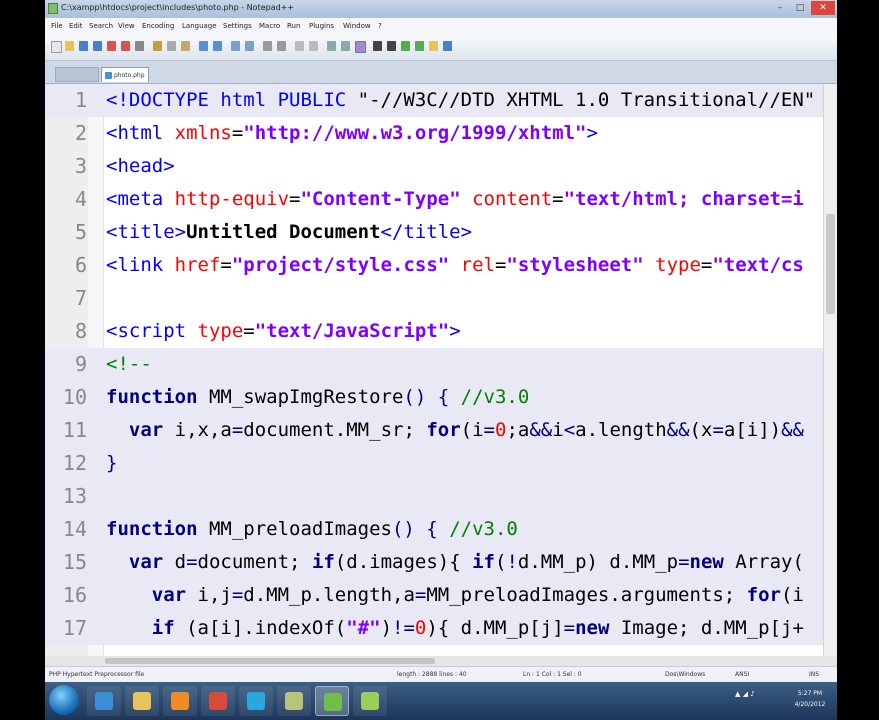 The width and height of the screenshot is (879, 720). Describe the element at coordinates (140, 166) in the screenshot. I see `code-text: <head>` at that location.